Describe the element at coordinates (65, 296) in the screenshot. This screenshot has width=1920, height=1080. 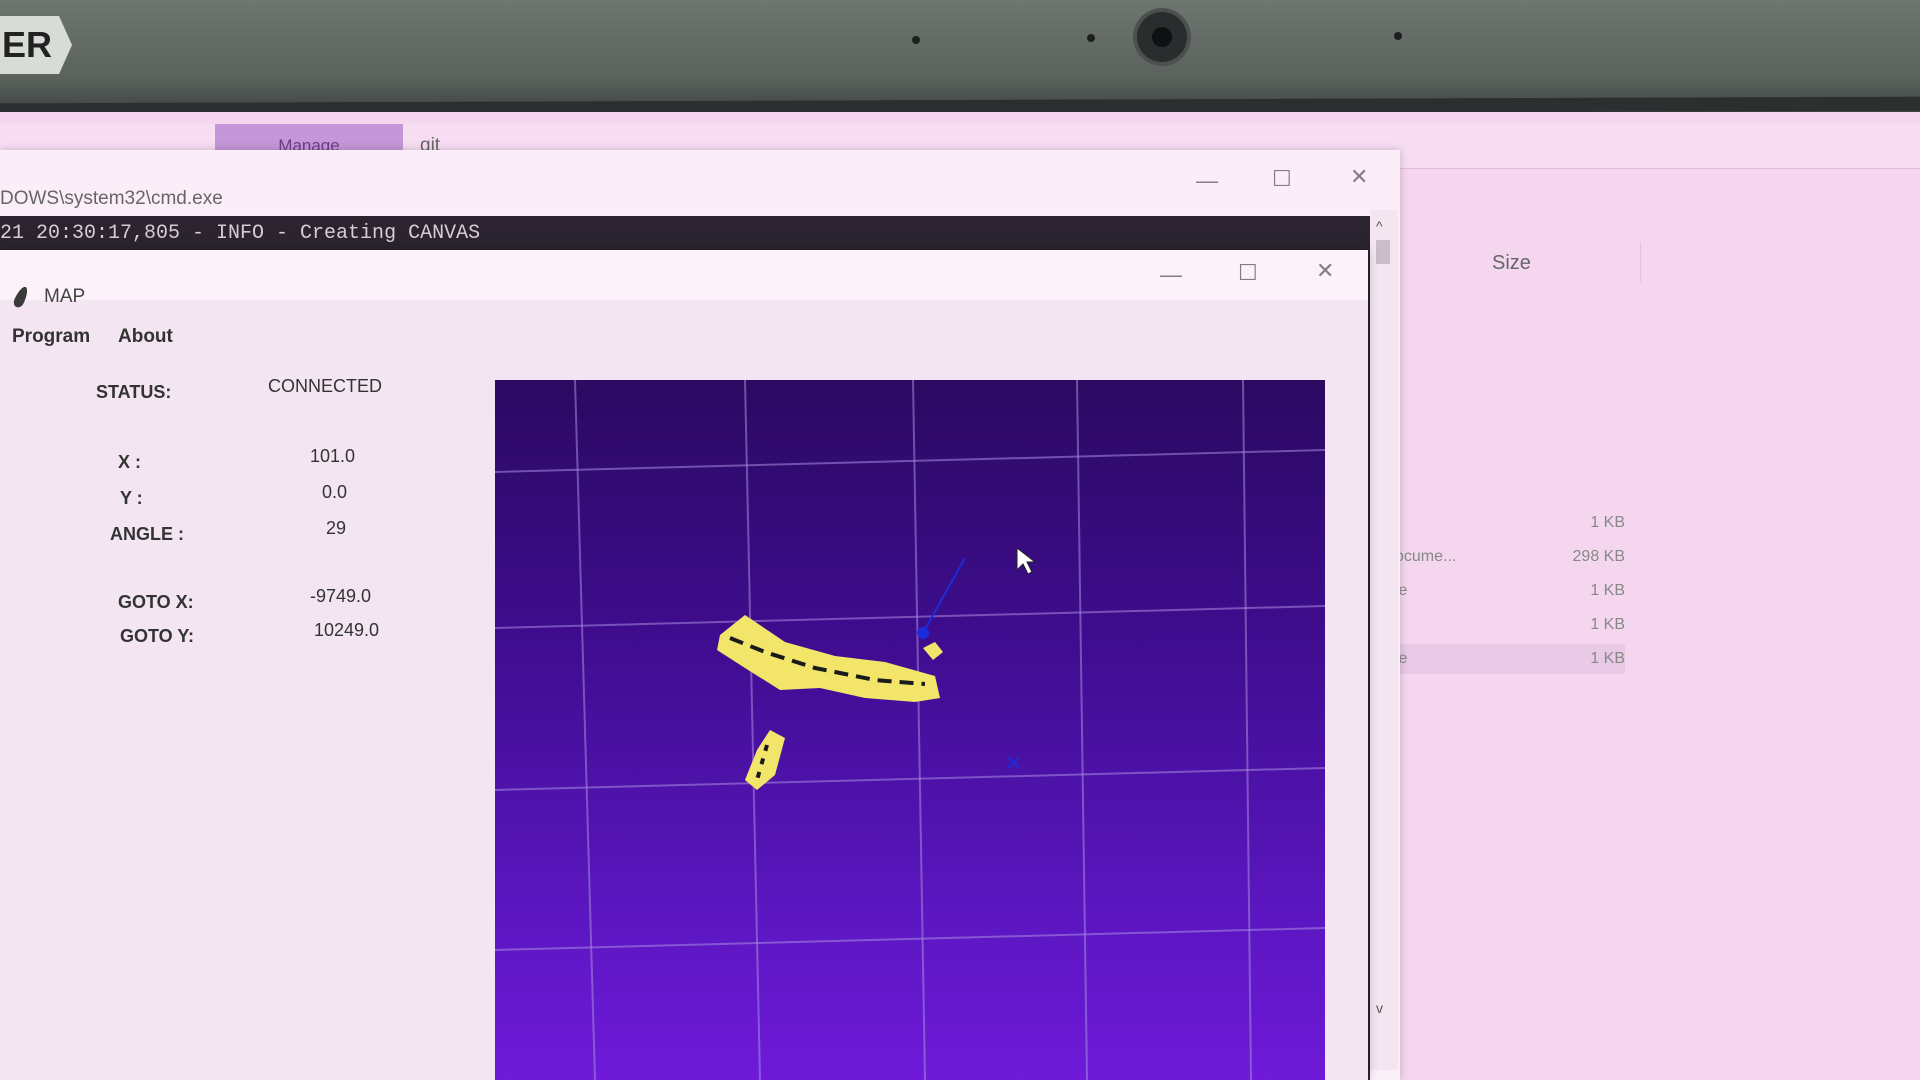
I see `map-title: MAP` at that location.